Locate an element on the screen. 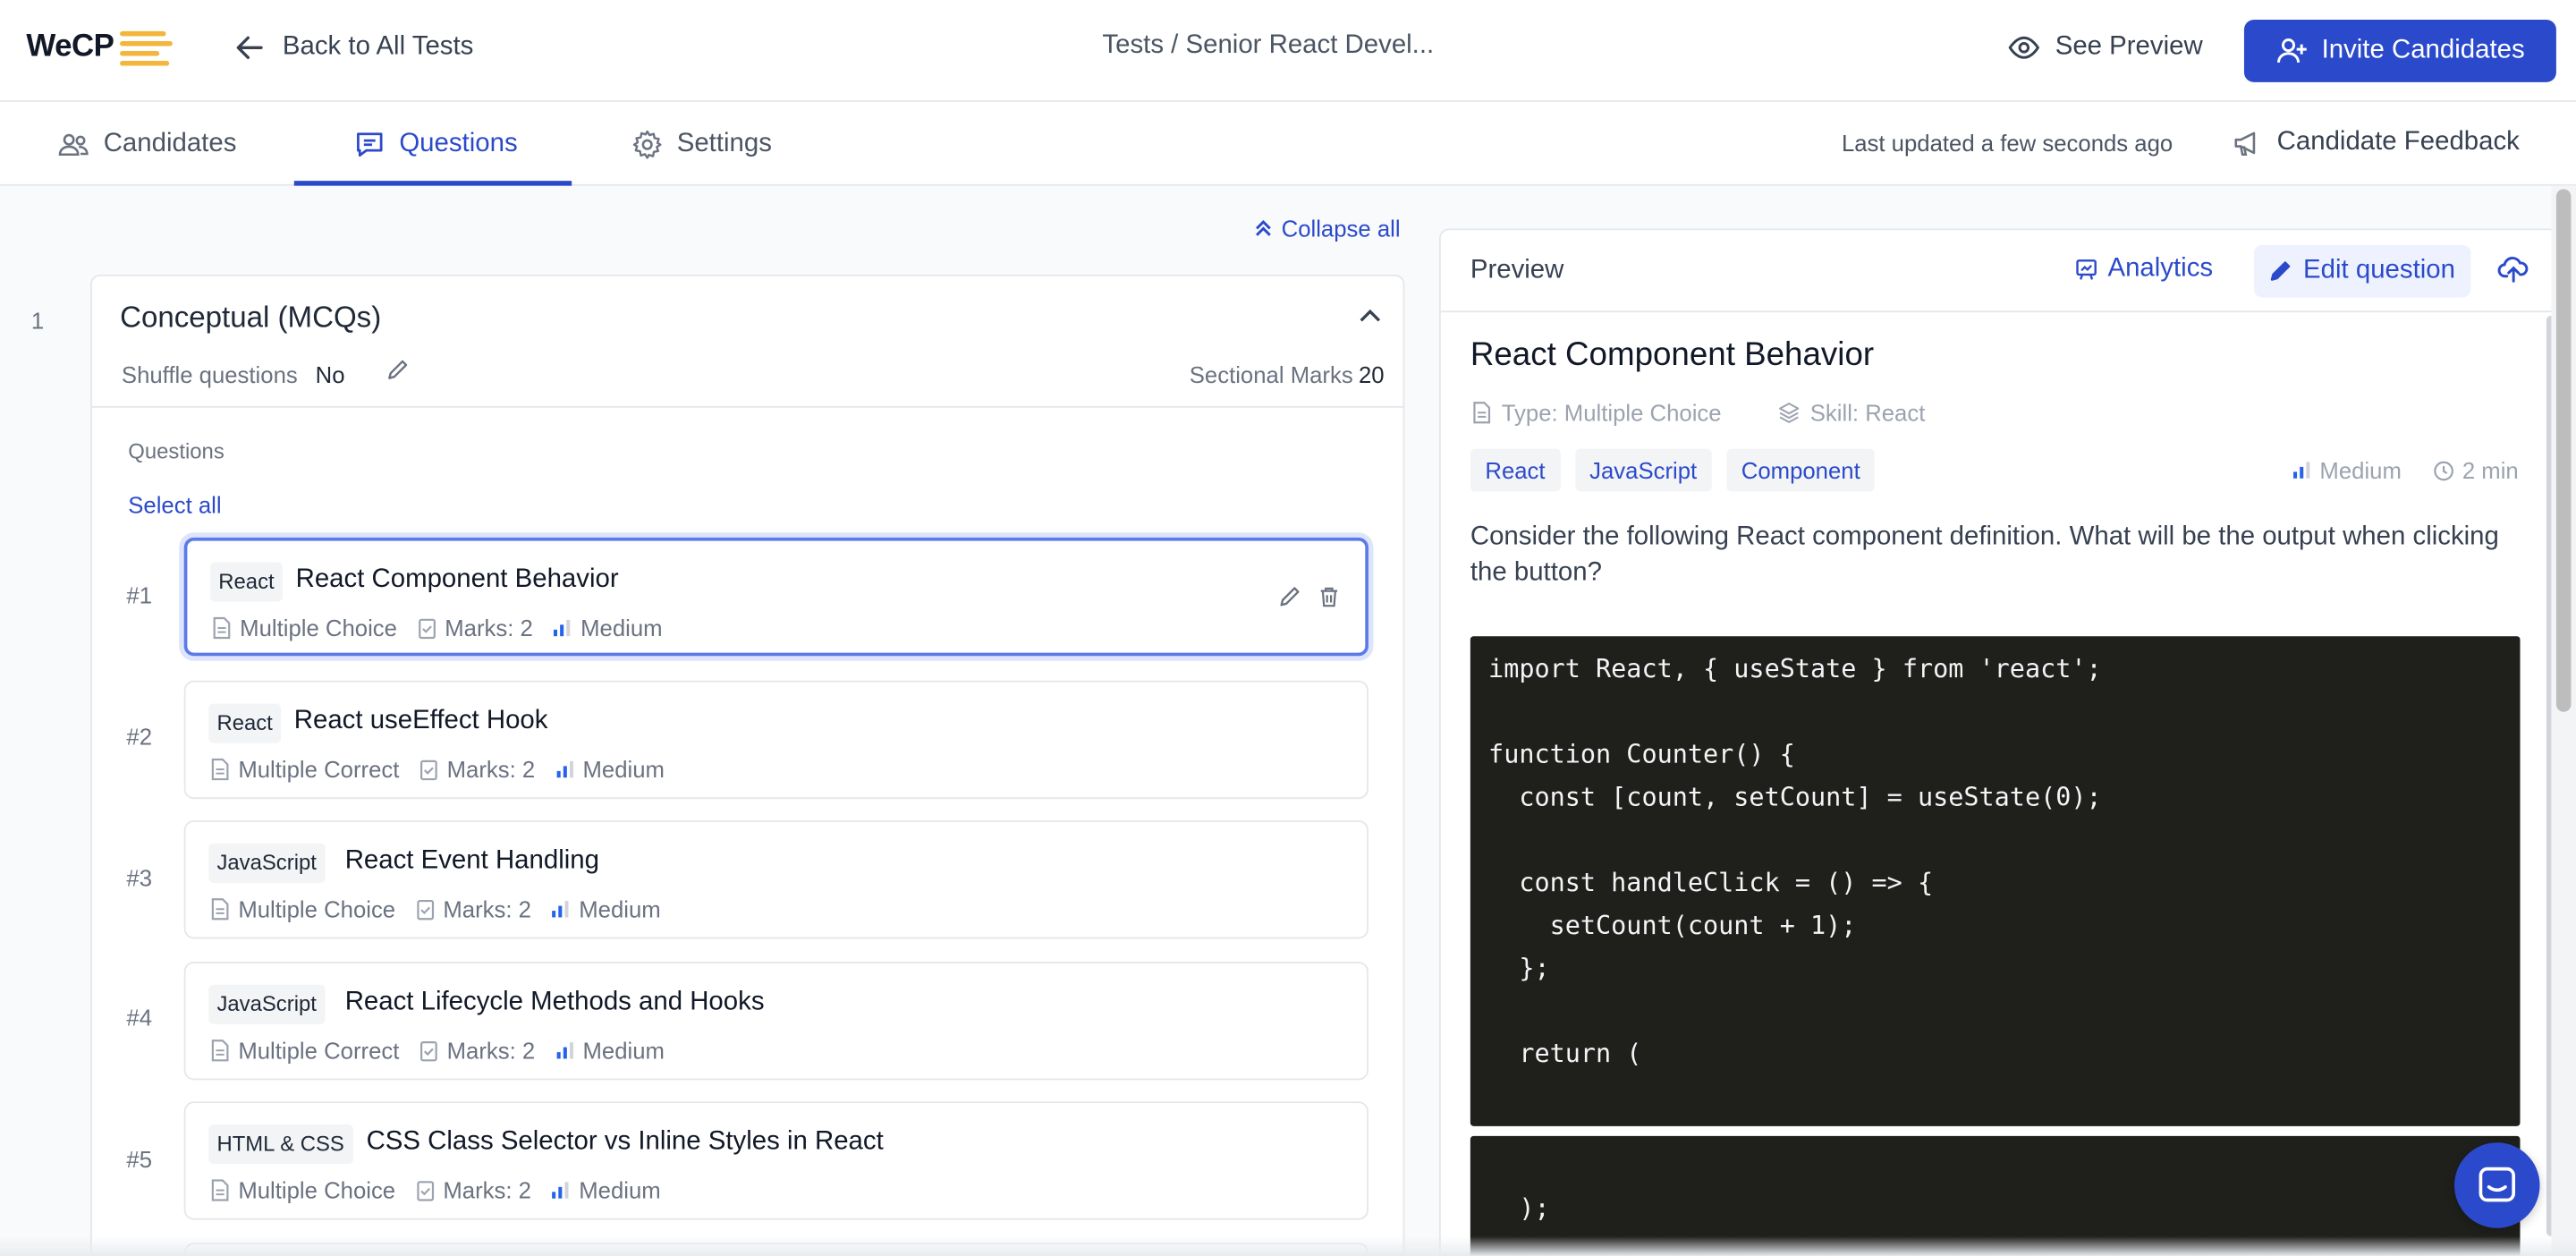 The image size is (2576, 1256). collapse-all-button: Collapse all is located at coordinates (1327, 228).